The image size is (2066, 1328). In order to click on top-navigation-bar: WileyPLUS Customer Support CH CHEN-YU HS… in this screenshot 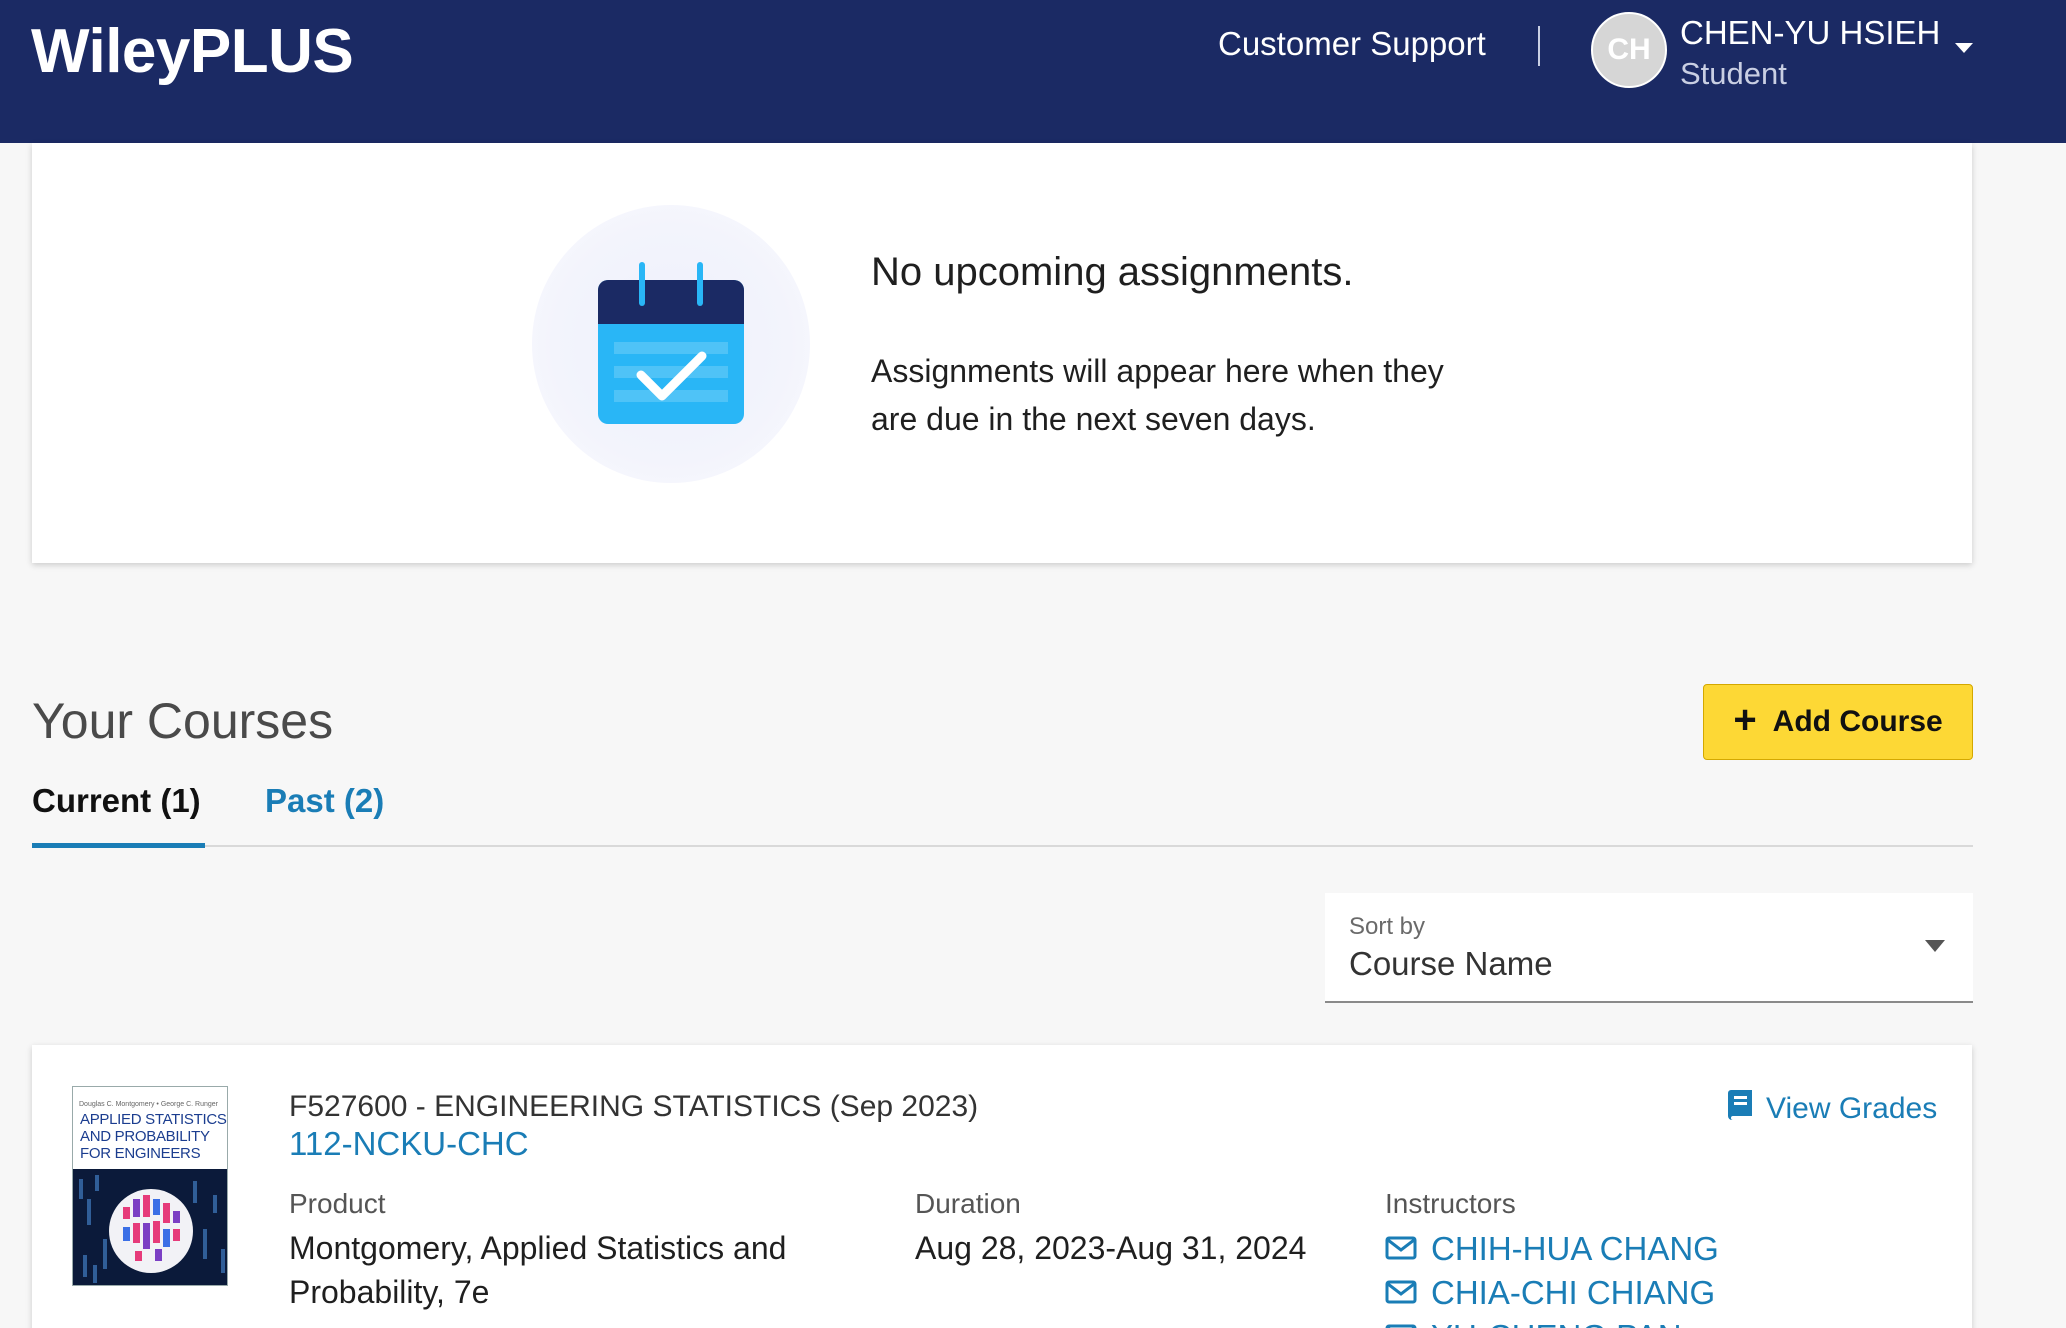, I will do `click(1033, 71)`.